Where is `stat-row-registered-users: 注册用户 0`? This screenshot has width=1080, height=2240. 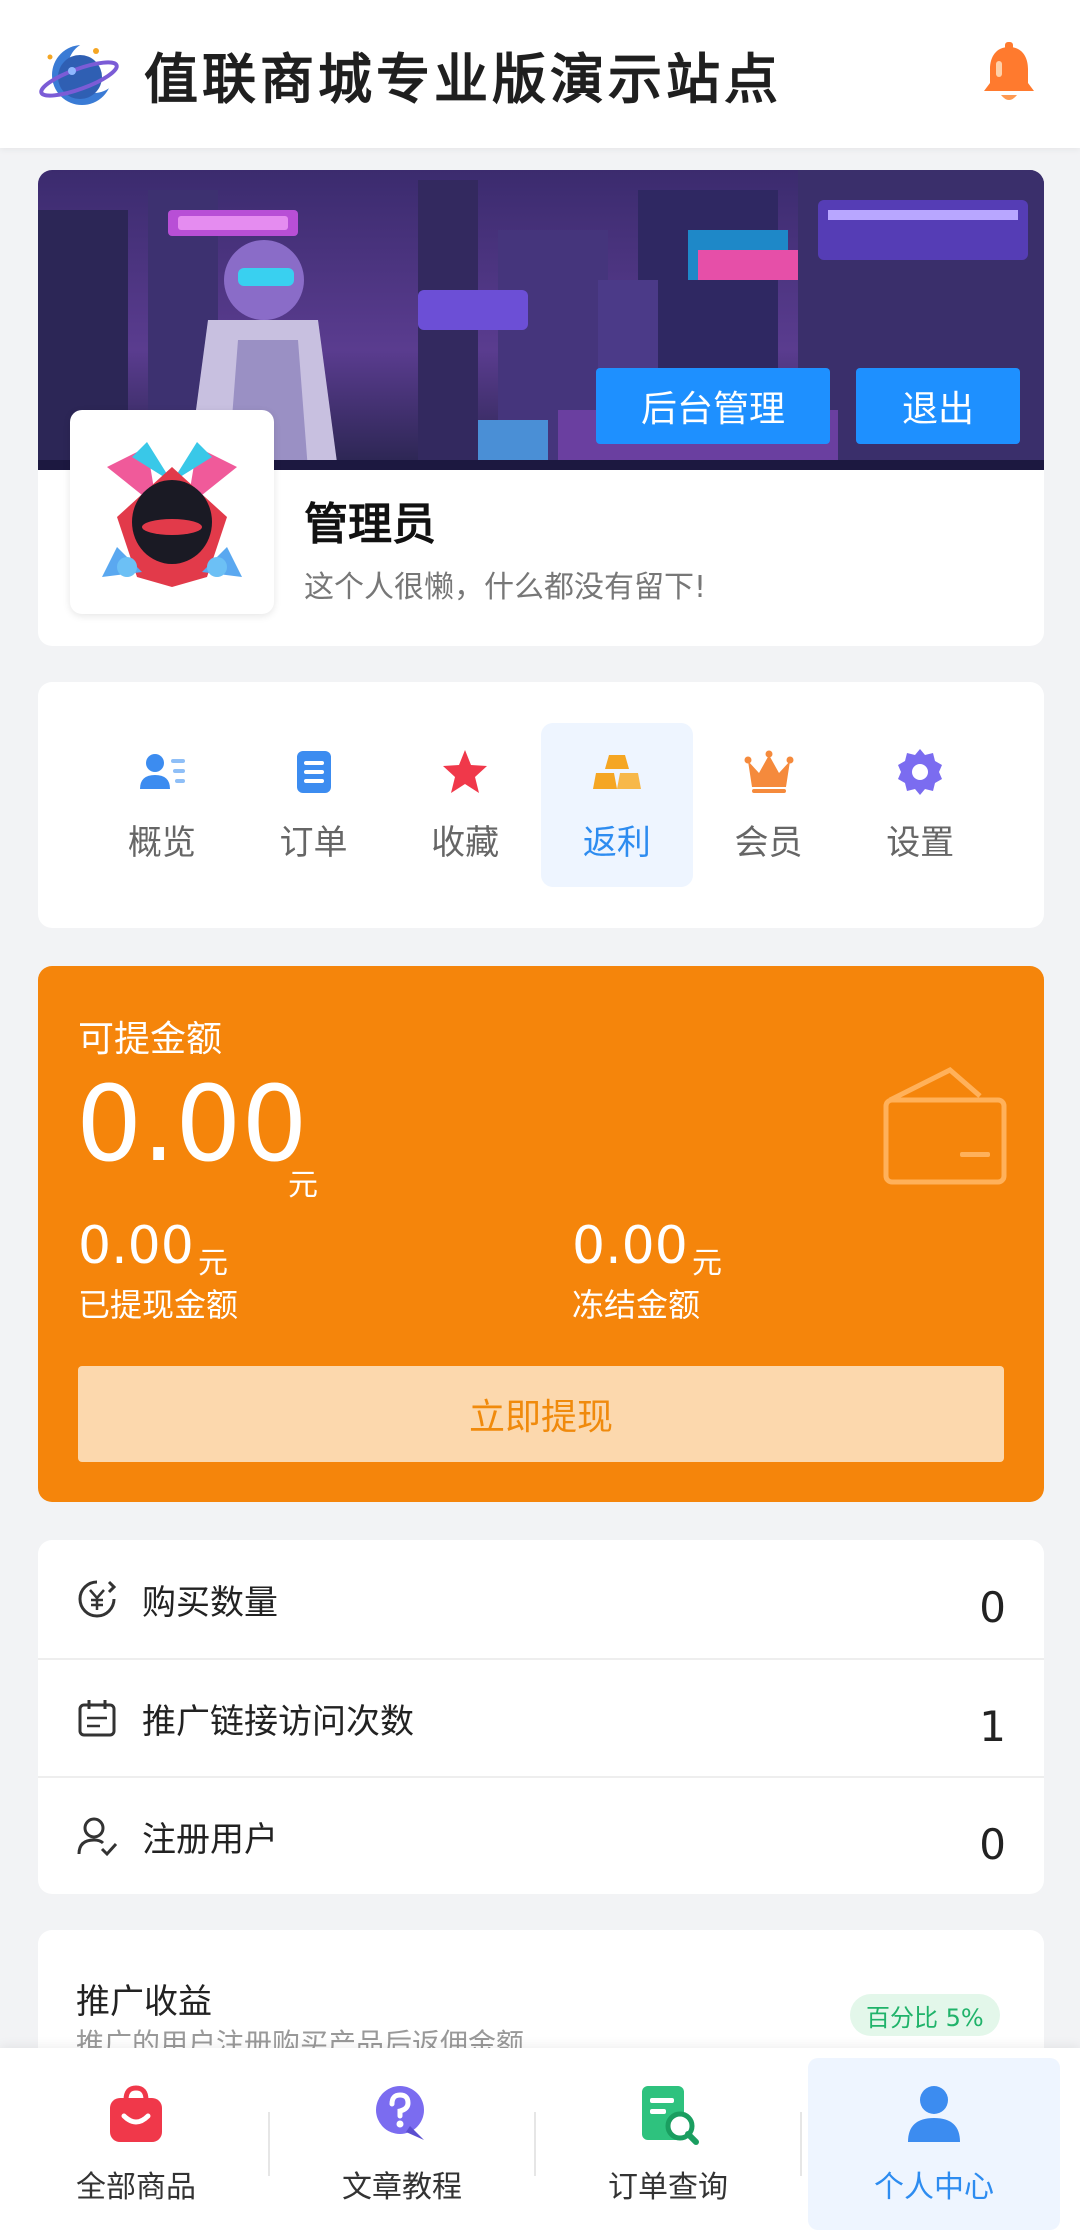 stat-row-registered-users: 注册用户 0 is located at coordinates (541, 1835).